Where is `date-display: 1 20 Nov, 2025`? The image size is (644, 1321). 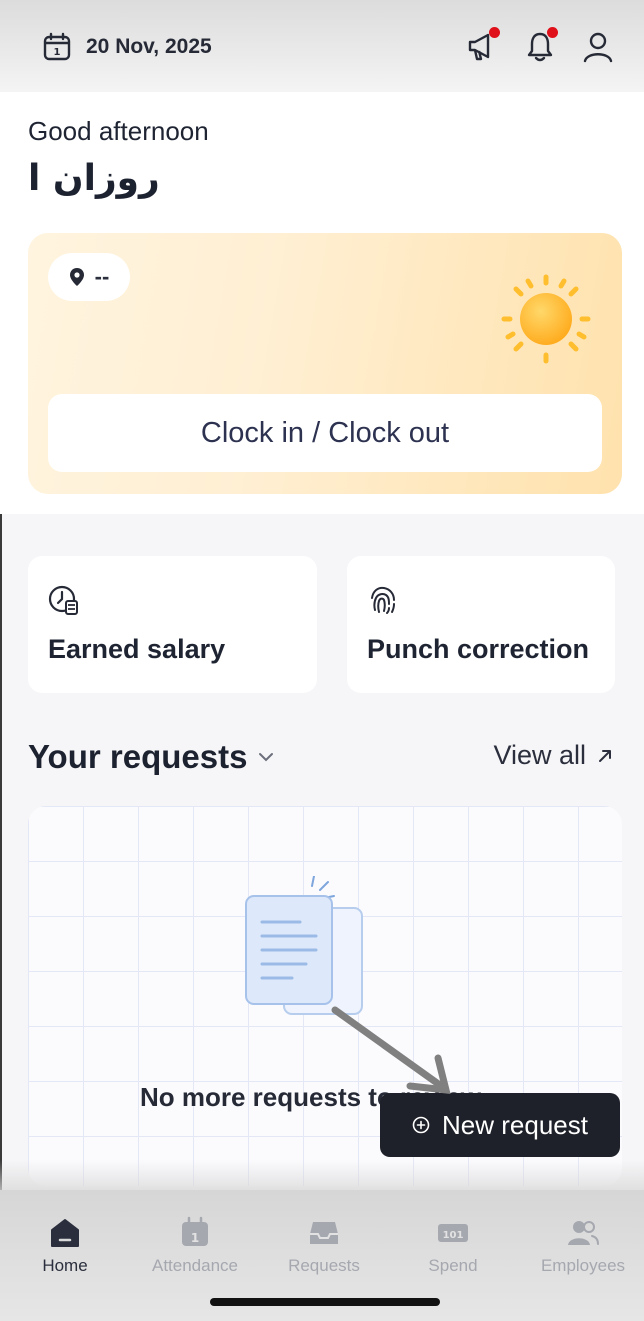 date-display: 1 20 Nov, 2025 is located at coordinates (127, 47).